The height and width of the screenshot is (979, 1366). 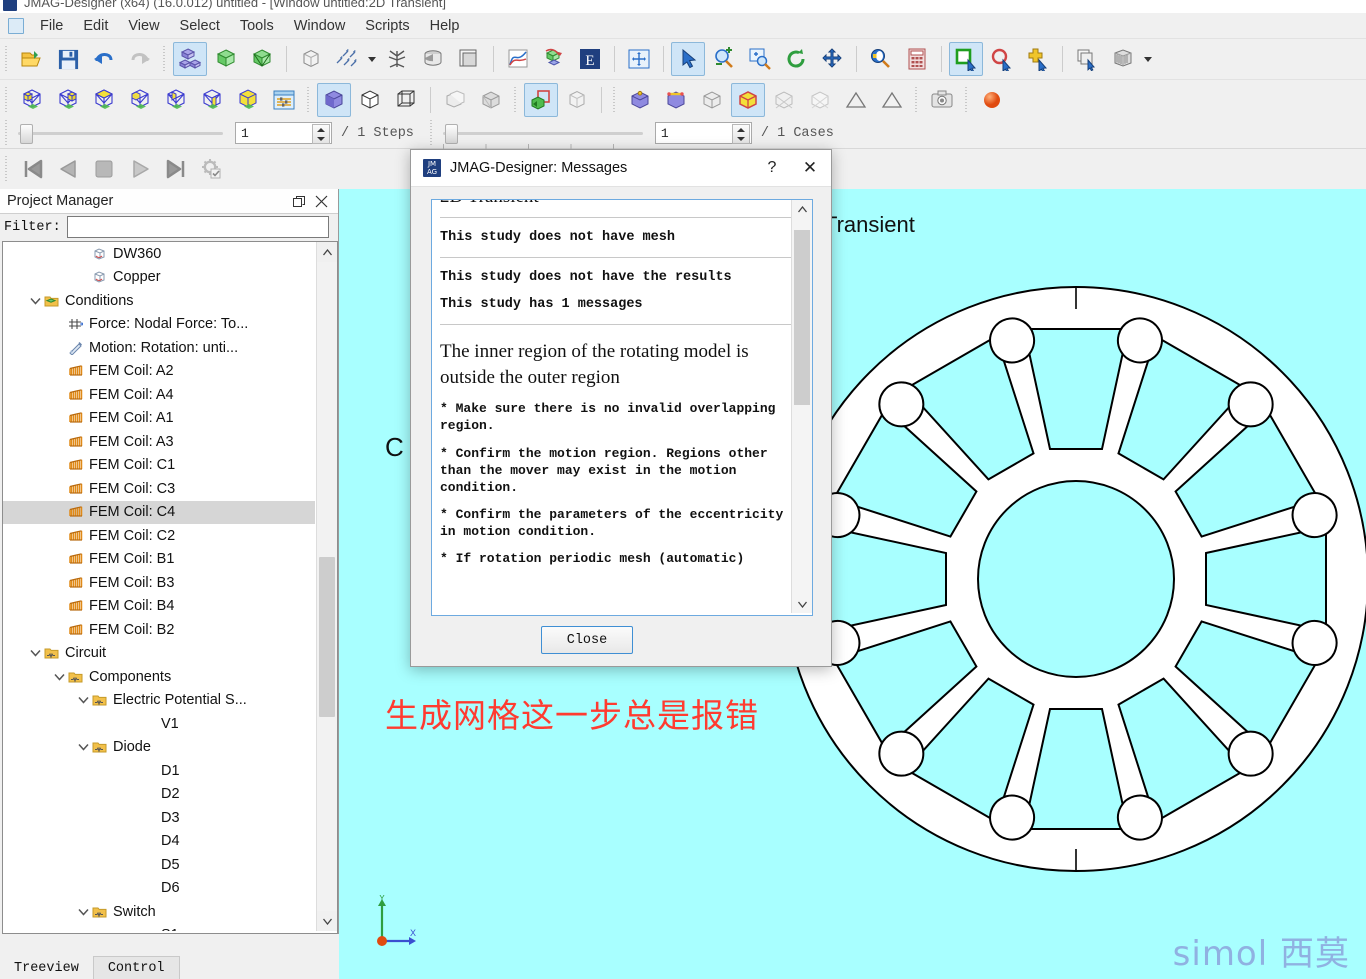 I want to click on view-iso4-icon, so click(x=176, y=100).